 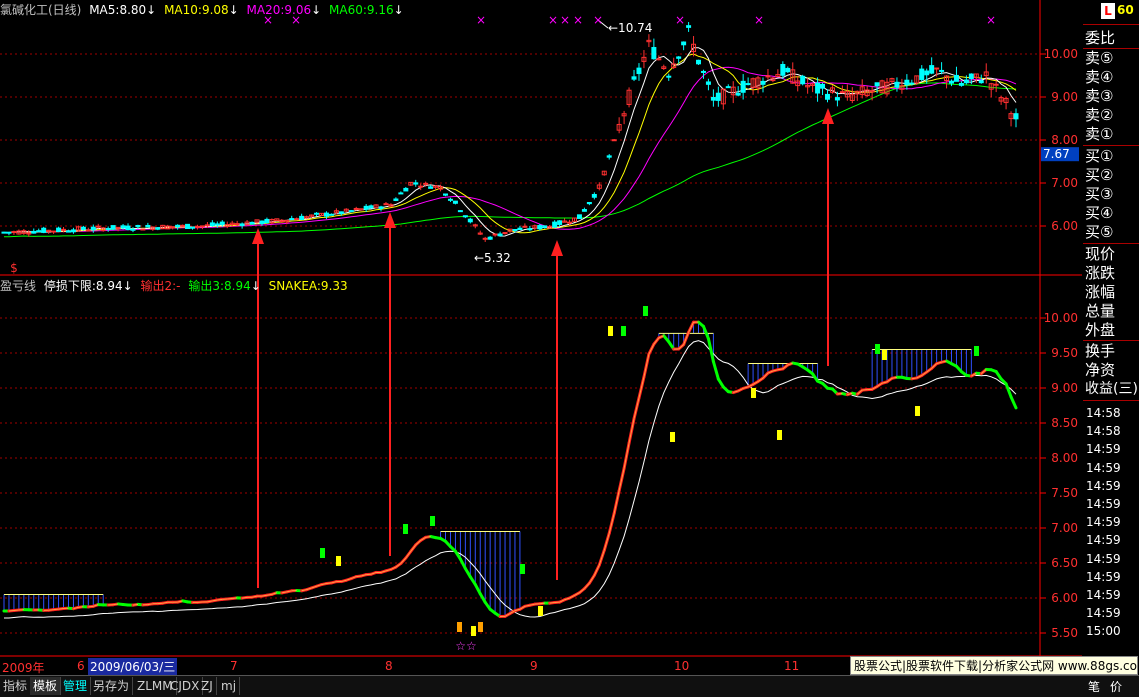 What do you see at coordinates (45, 686) in the screenshot?
I see `tab-template: 模板` at bounding box center [45, 686].